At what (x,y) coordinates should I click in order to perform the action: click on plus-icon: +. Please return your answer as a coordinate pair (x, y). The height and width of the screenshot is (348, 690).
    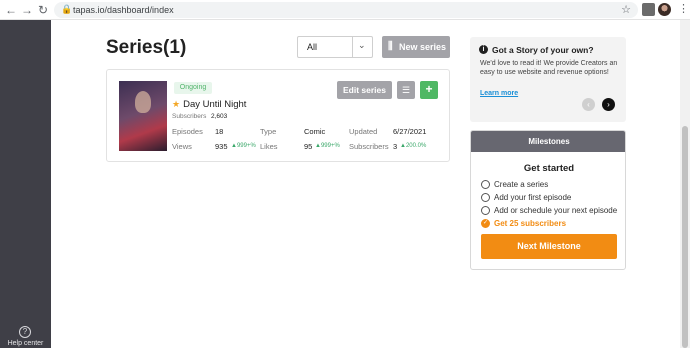
    Looking at the image, I should click on (429, 89).